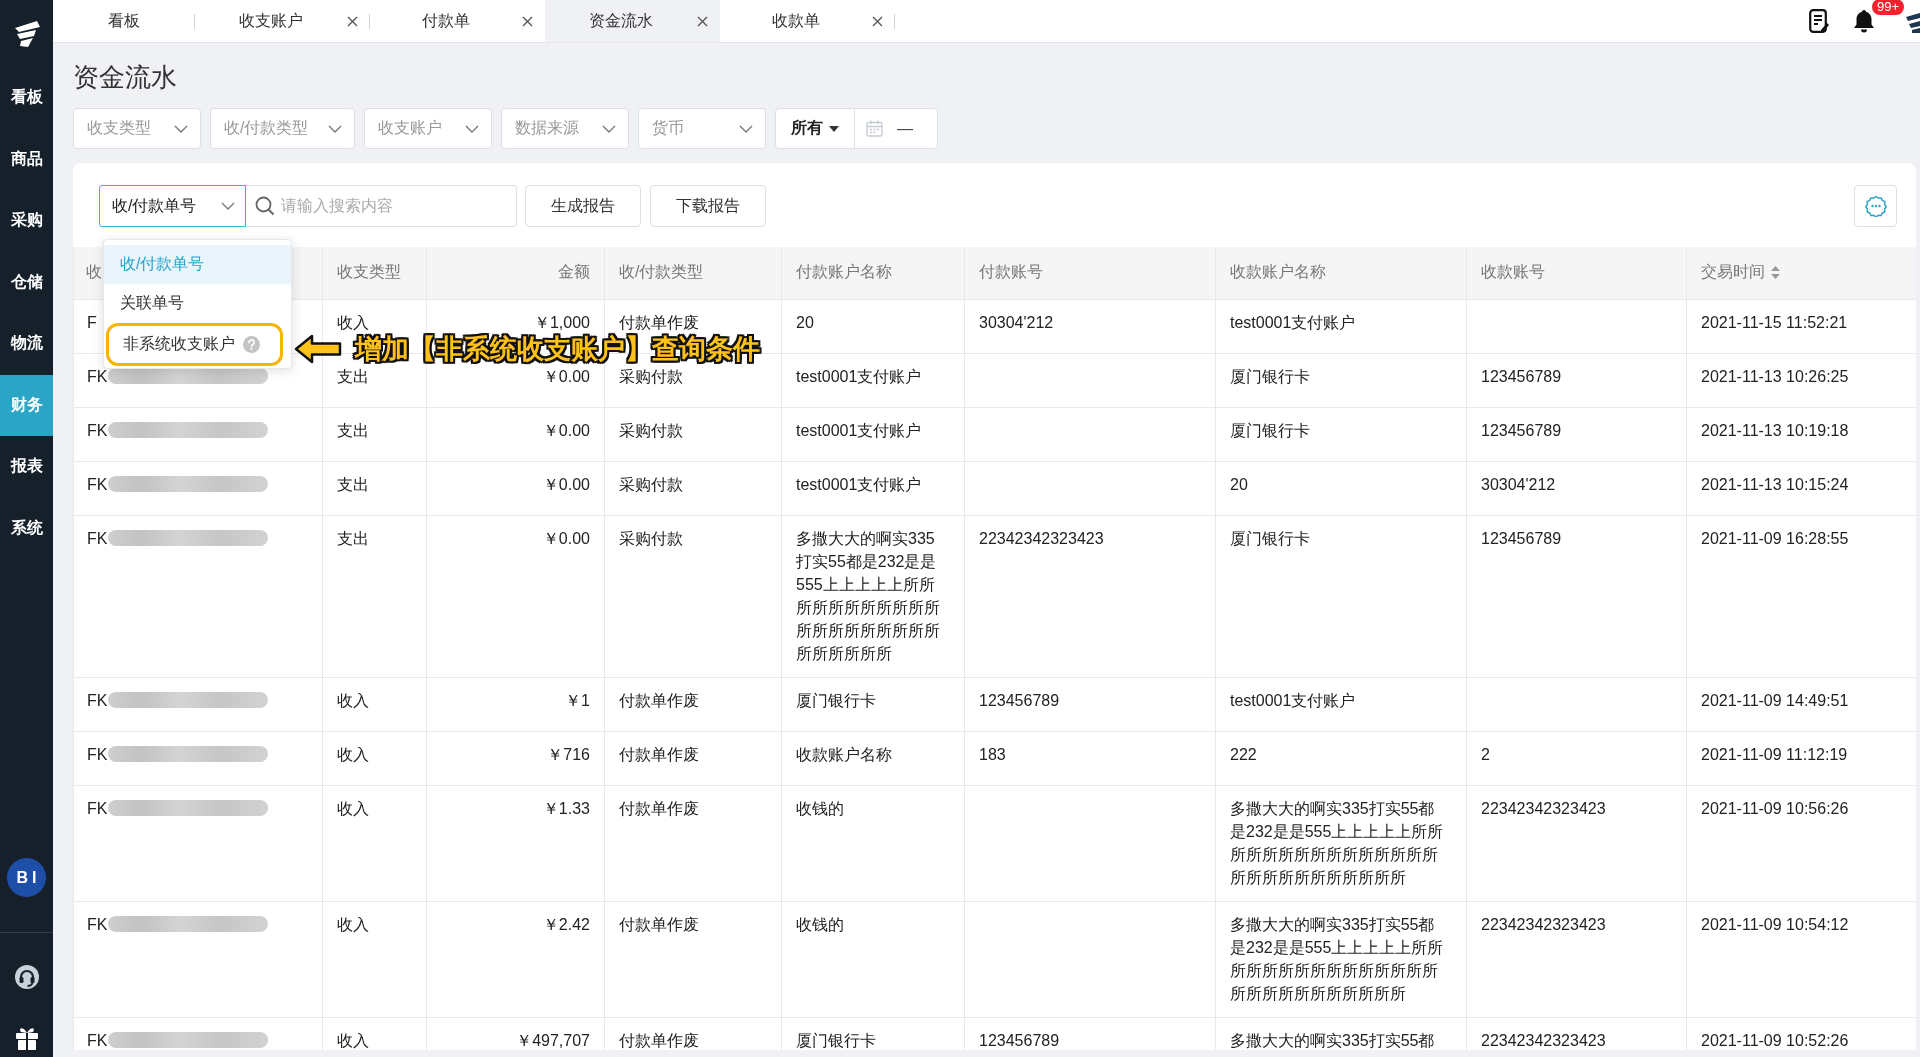 This screenshot has width=1920, height=1057. What do you see at coordinates (1543, 808) in the screenshot?
I see `payee-account-number: 22342342323423` at bounding box center [1543, 808].